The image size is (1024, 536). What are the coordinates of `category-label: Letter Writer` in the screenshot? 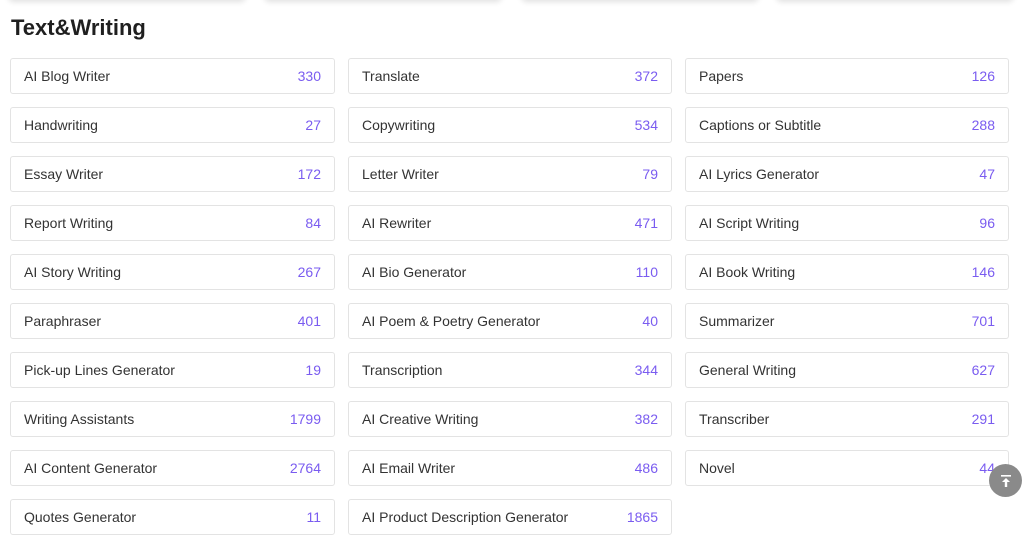 It's located at (400, 174).